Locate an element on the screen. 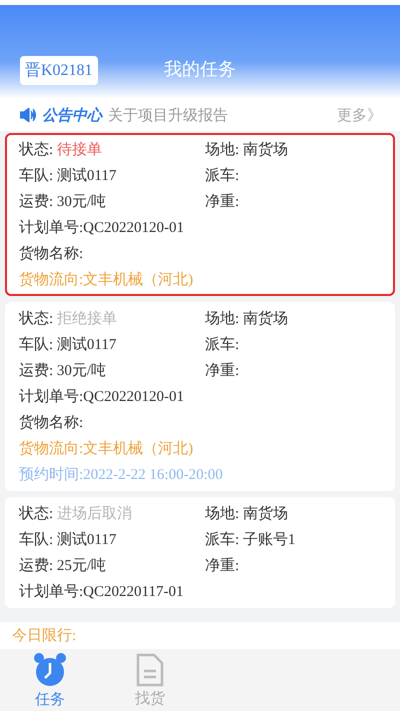 The height and width of the screenshot is (711, 400). plan-number-field: 计划单号:QC20220117-01 is located at coordinates (200, 592).